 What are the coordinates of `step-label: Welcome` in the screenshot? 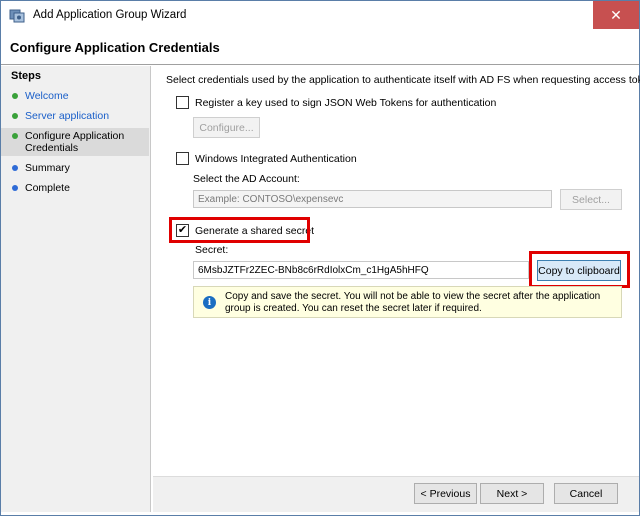 It's located at (47, 96).